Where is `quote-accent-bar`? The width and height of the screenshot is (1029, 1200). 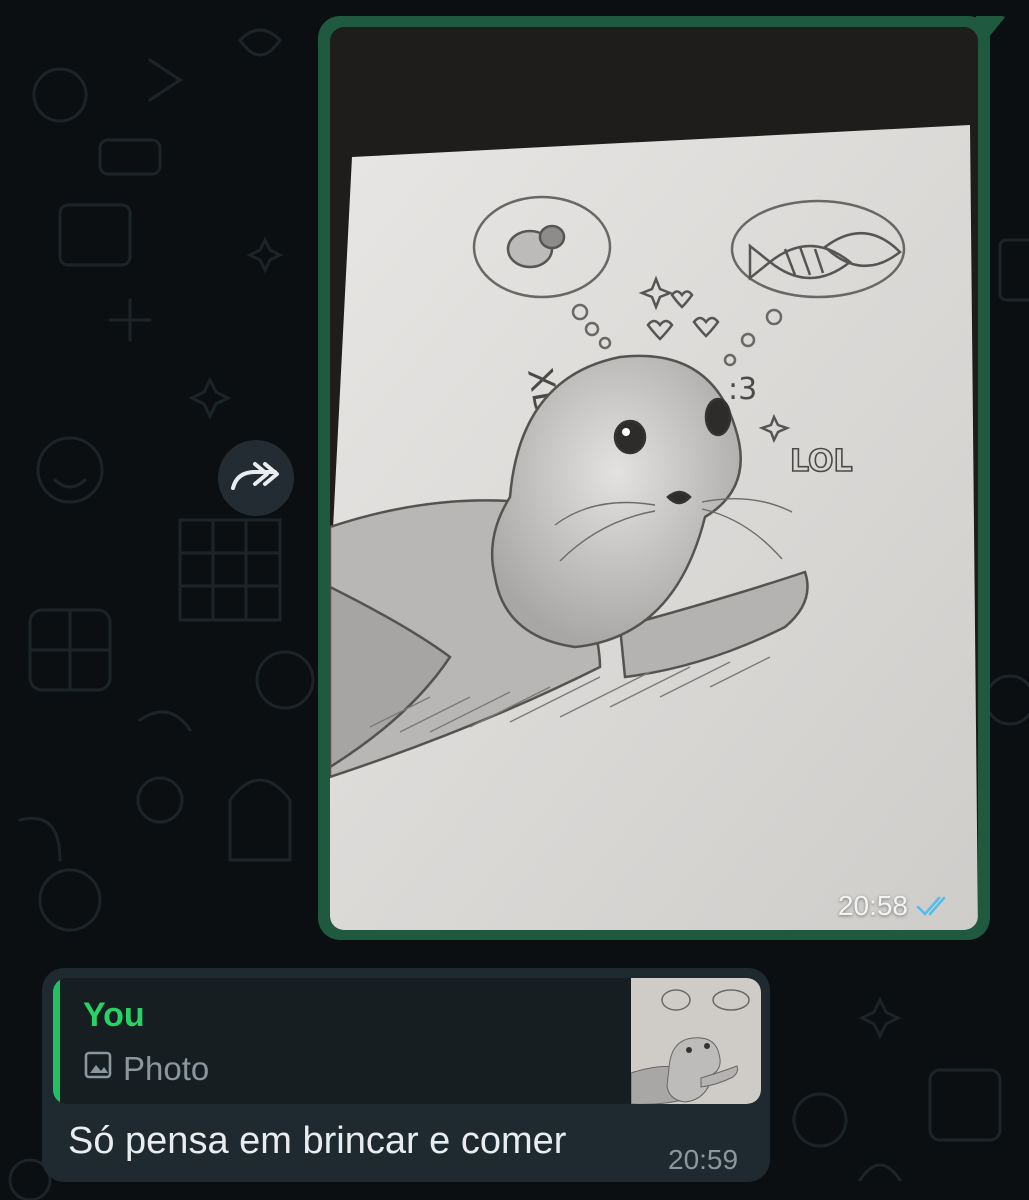
quote-accent-bar is located at coordinates (56, 1041).